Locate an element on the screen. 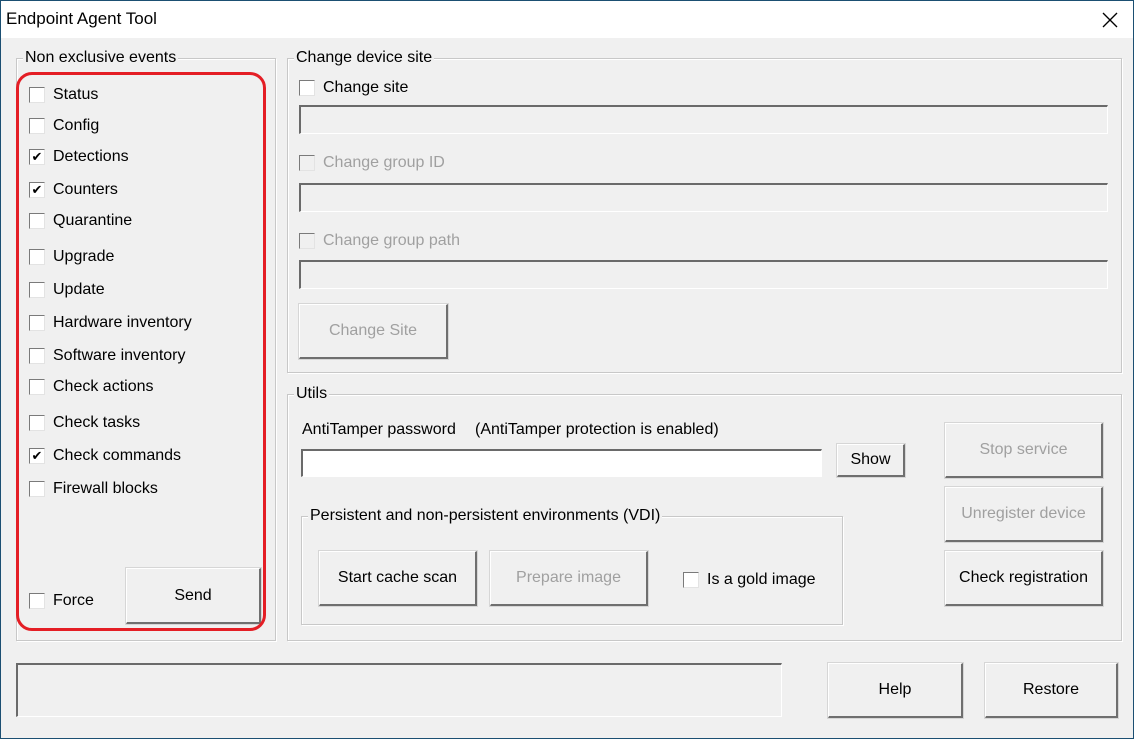 This screenshot has height=739, width=1134. event-checkbox-row: Hardware inventory is located at coordinates (110, 323).